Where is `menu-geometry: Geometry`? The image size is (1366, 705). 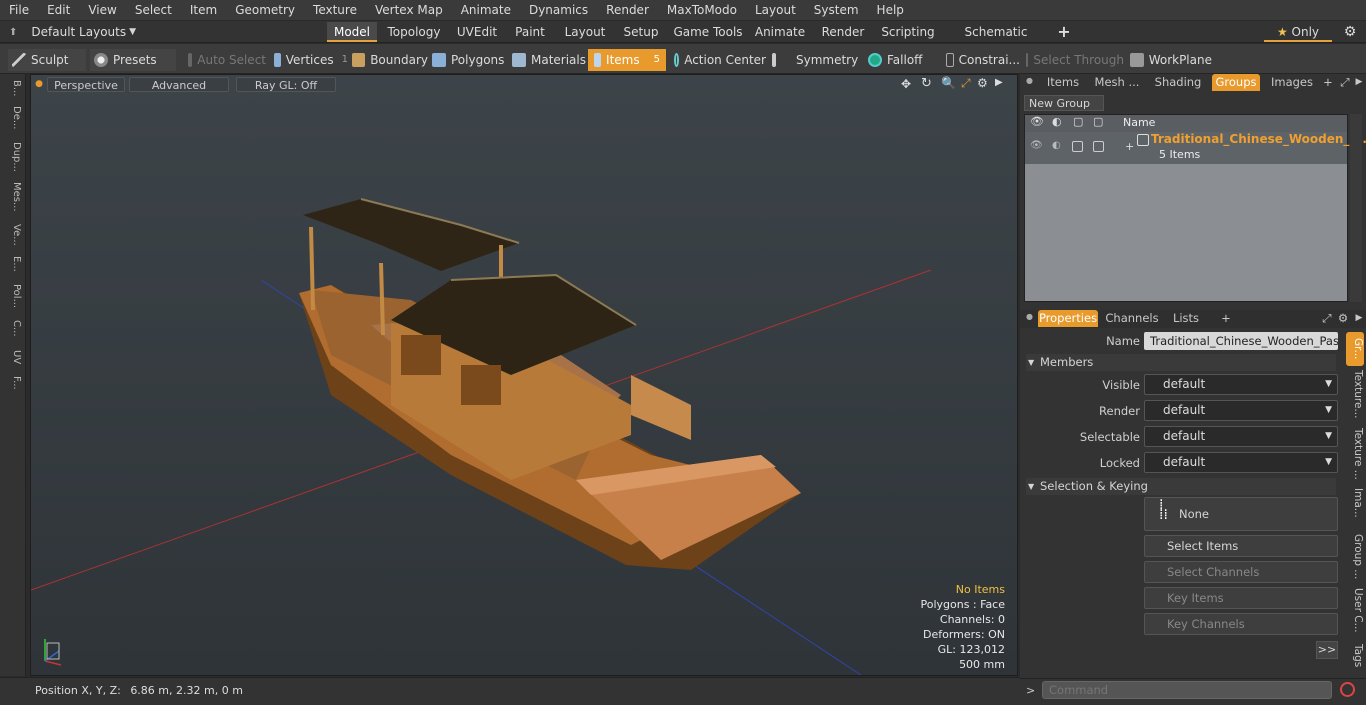 menu-geometry: Geometry is located at coordinates (265, 10).